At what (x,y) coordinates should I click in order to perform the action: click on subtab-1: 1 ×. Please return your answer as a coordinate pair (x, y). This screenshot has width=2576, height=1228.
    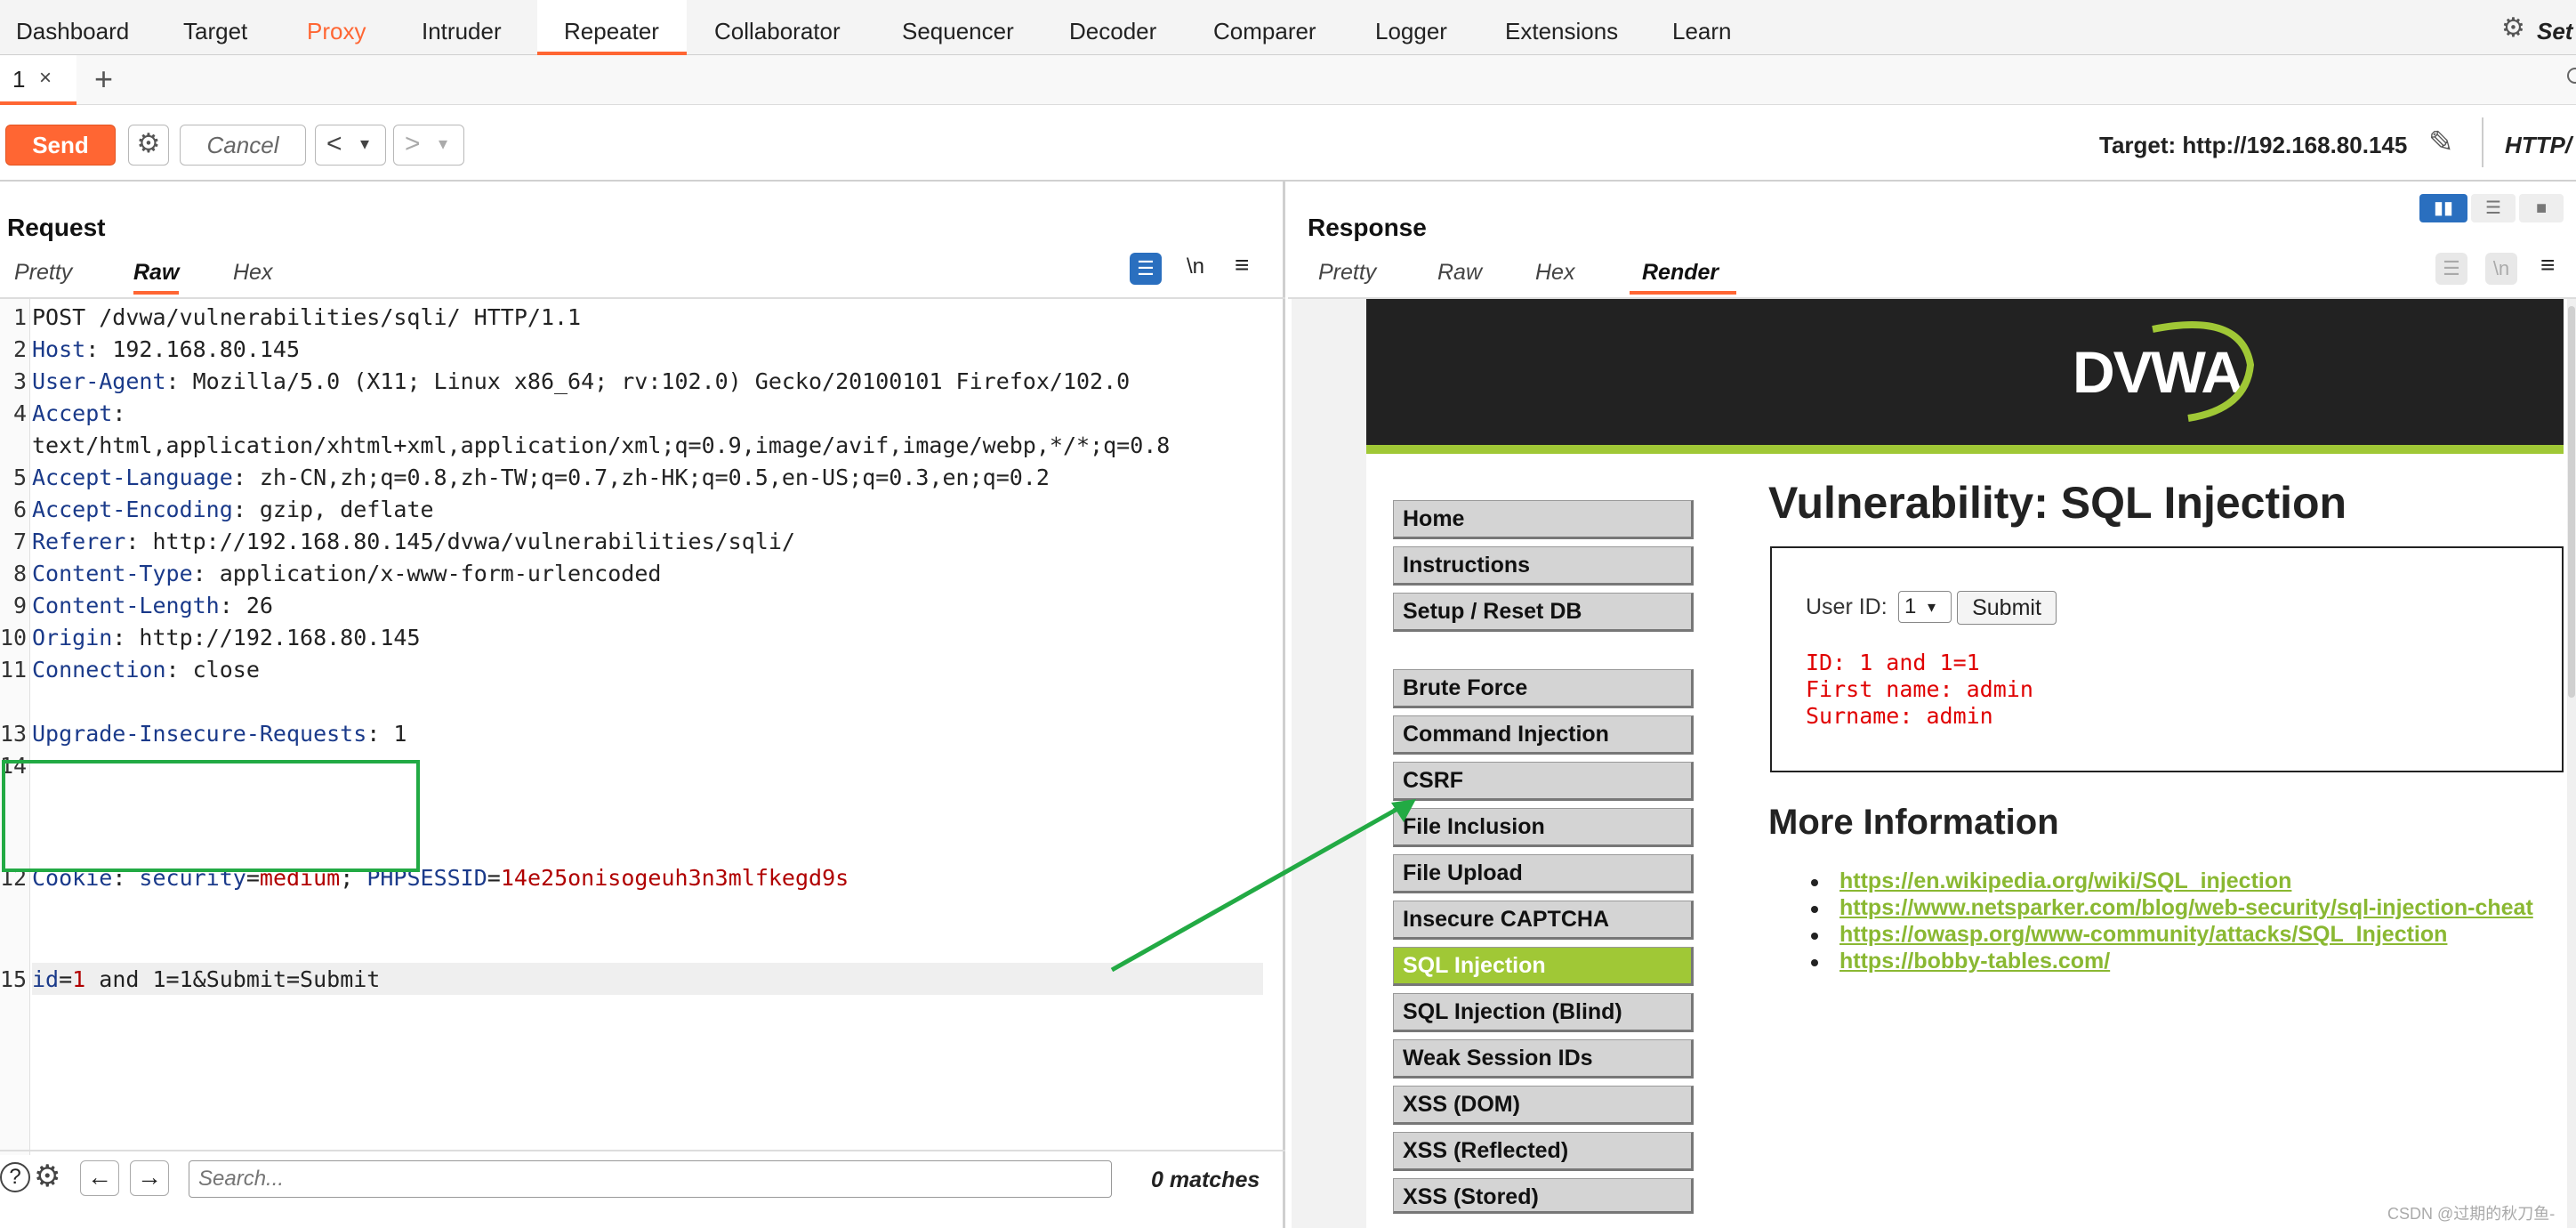
    Looking at the image, I should click on (38, 80).